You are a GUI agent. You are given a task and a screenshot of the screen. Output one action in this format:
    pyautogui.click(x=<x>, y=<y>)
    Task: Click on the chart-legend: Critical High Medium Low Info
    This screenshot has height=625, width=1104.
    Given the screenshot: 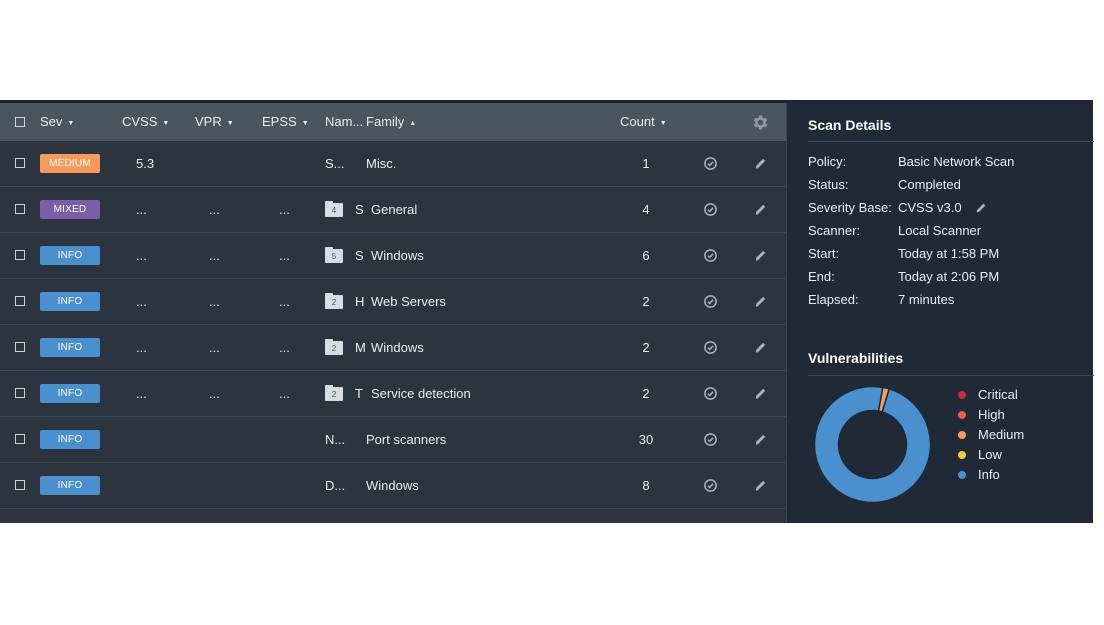 What is the action you would take?
    pyautogui.click(x=991, y=435)
    